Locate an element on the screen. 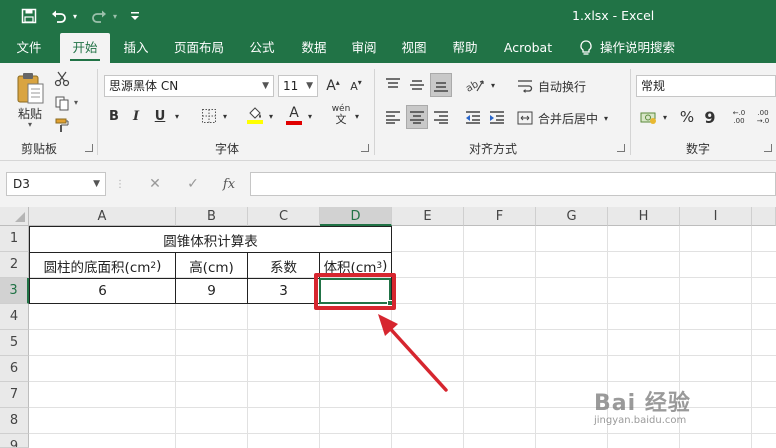 This screenshot has height=448, width=776. cell-c2: 系数 is located at coordinates (283, 265).